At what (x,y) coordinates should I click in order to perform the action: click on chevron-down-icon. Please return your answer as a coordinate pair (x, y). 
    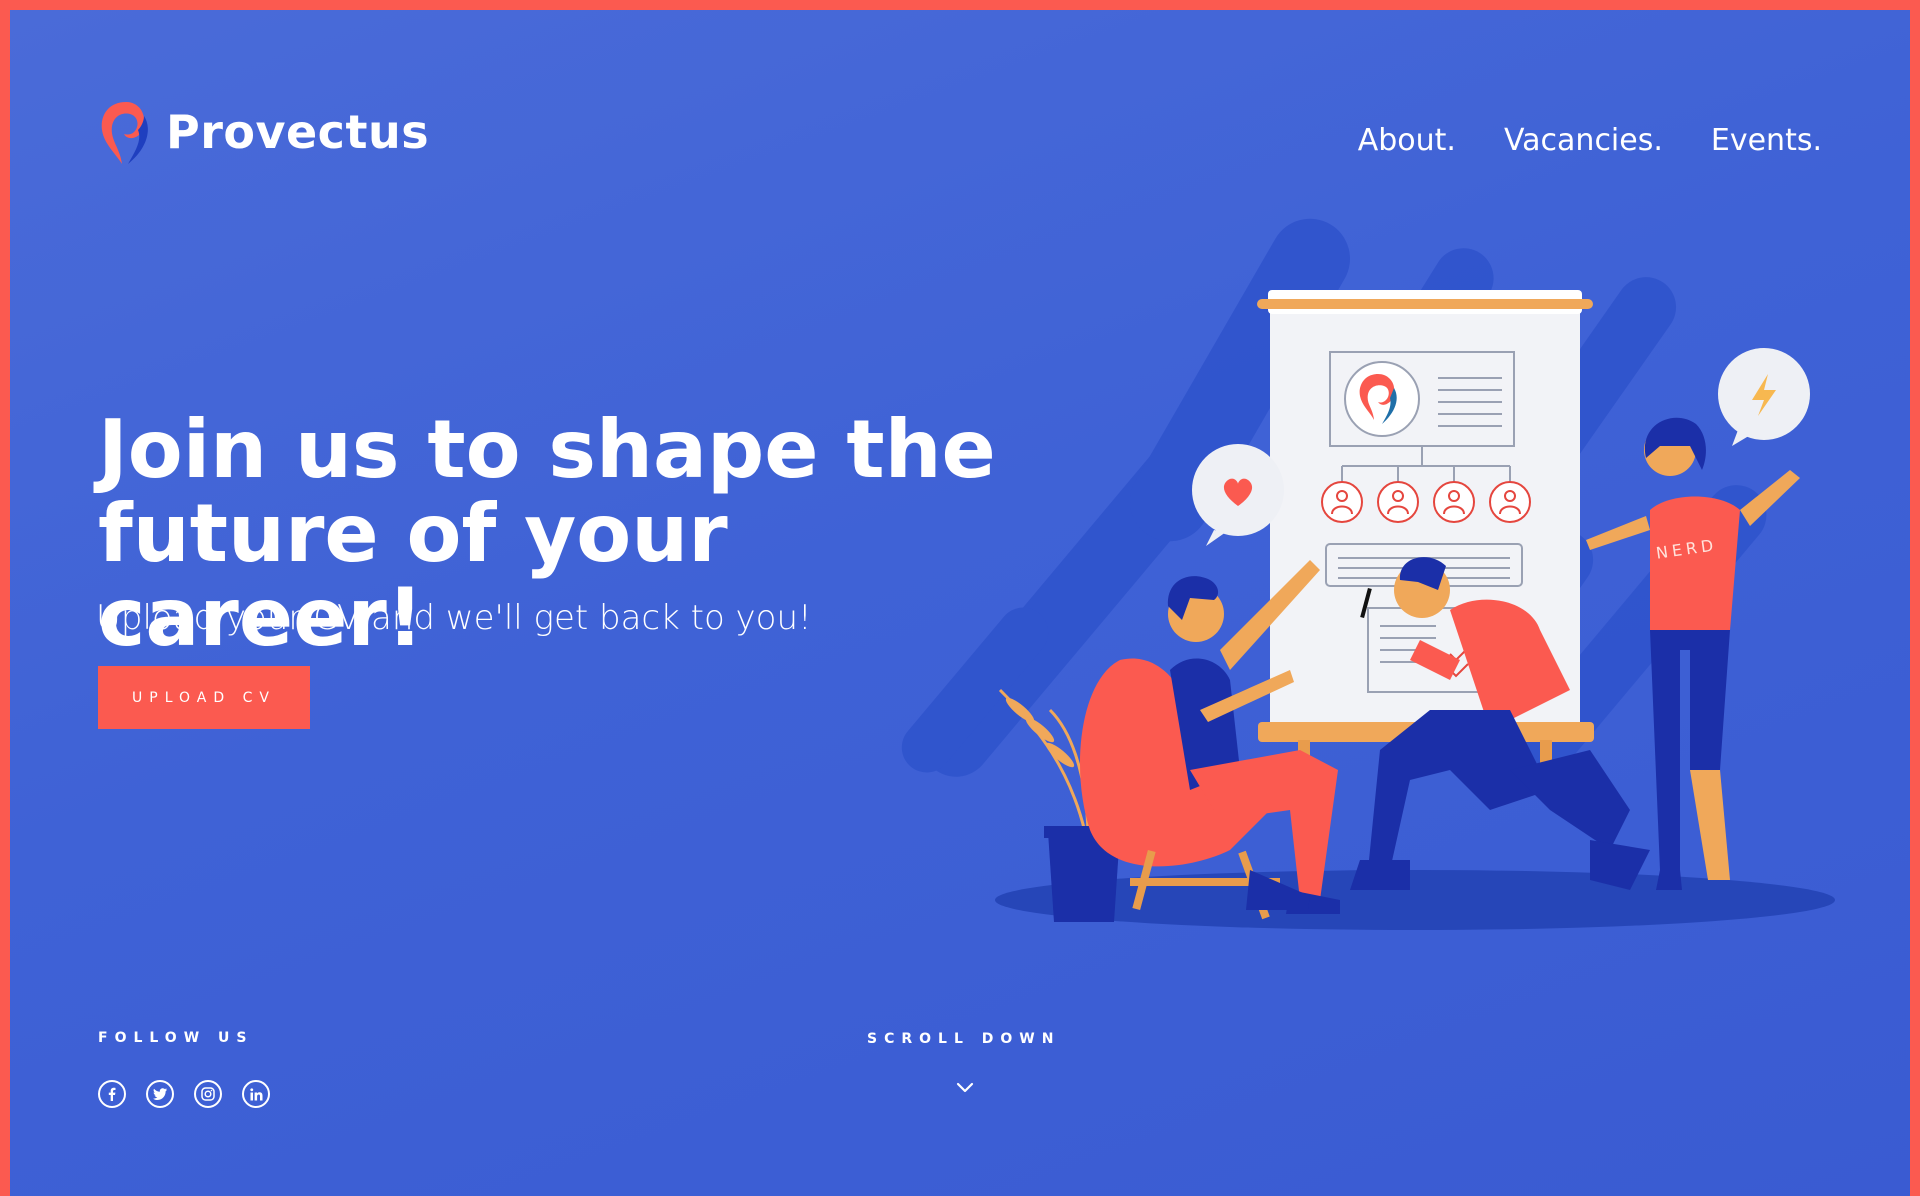
    Looking at the image, I should click on (965, 1088).